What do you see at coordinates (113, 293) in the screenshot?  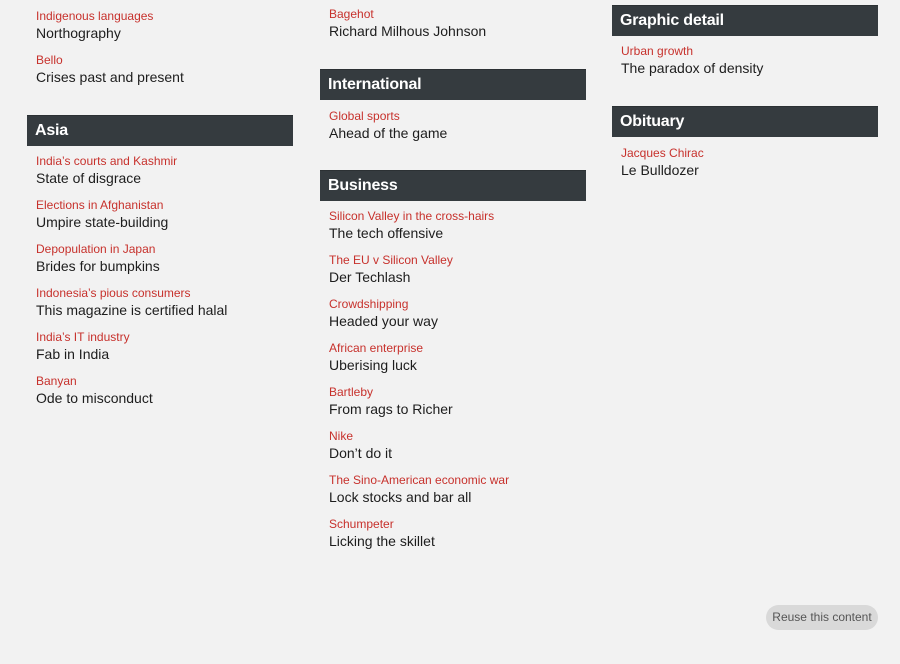 I see `article-flytitle: Indonesia’s pious consumers` at bounding box center [113, 293].